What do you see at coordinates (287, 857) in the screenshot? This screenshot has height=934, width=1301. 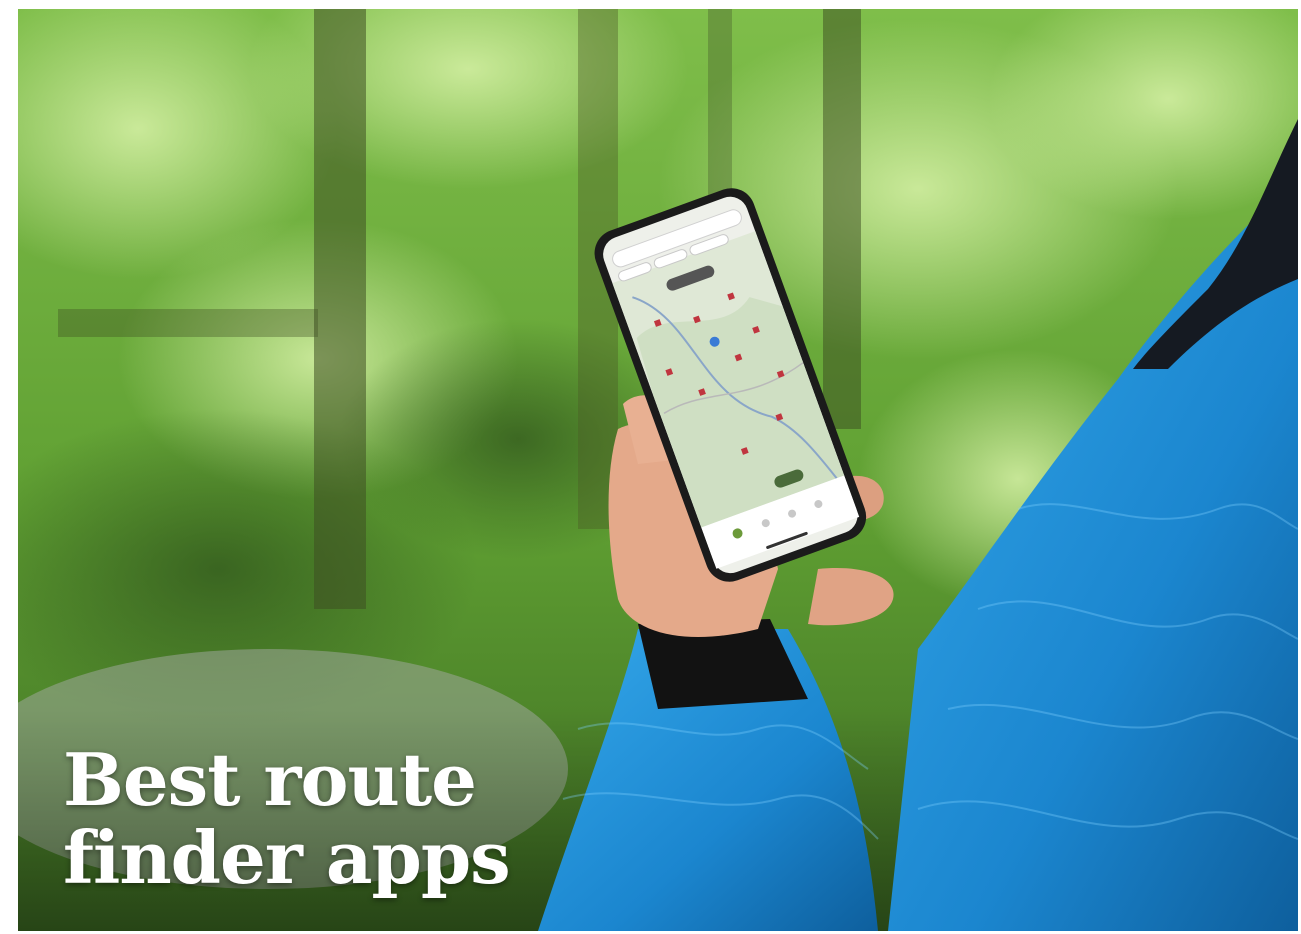 I see `headline-line-2: finder apps` at bounding box center [287, 857].